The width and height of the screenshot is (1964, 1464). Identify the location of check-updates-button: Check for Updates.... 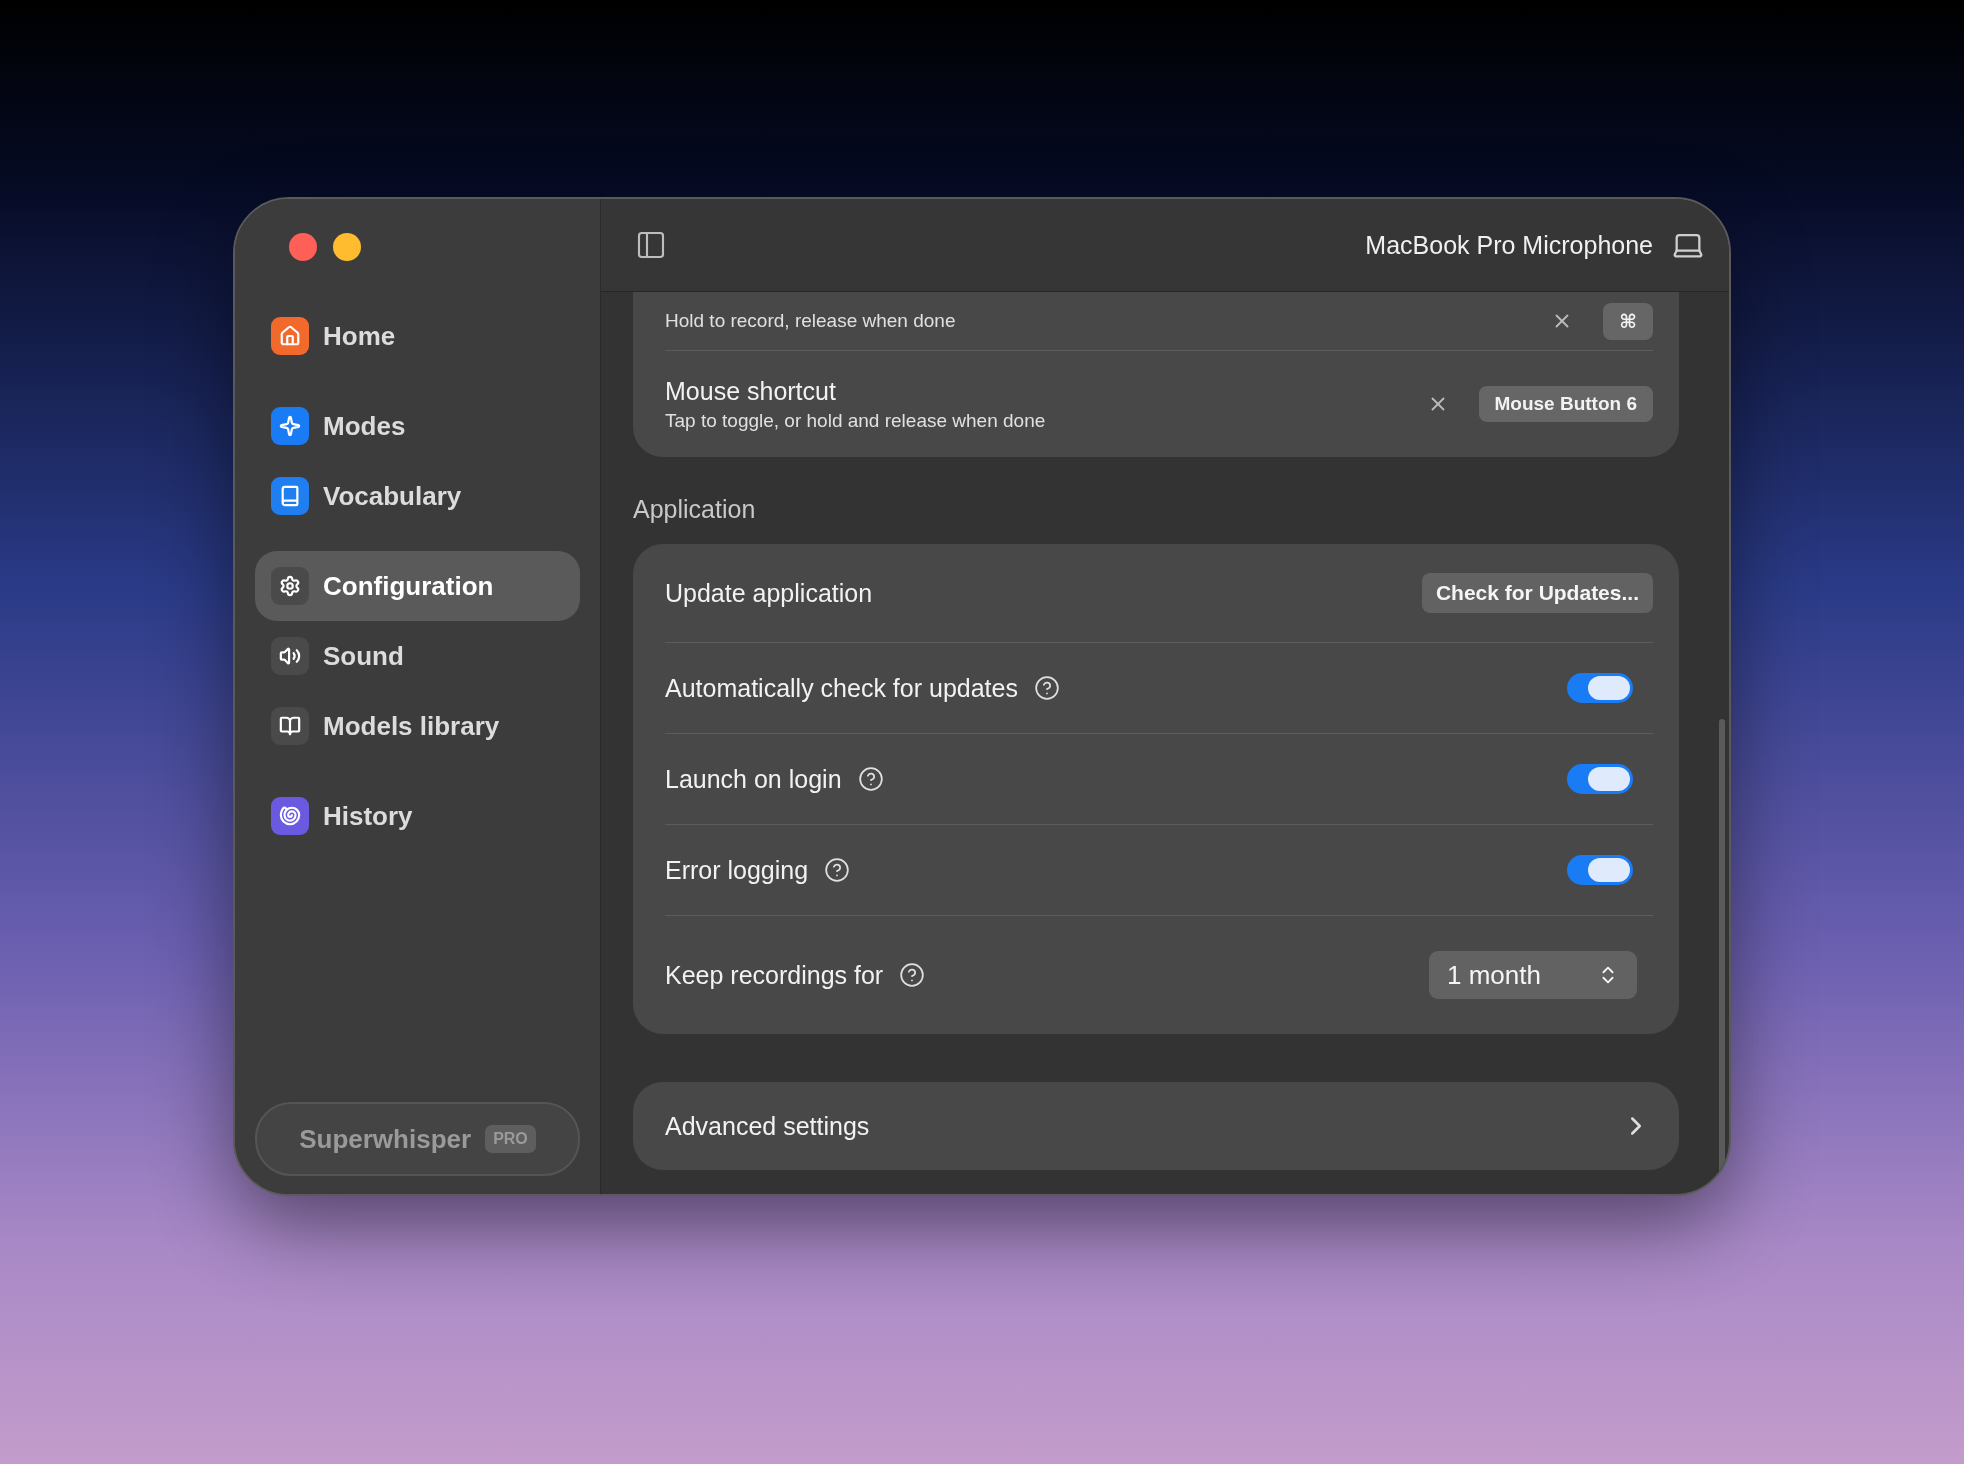
(1537, 593).